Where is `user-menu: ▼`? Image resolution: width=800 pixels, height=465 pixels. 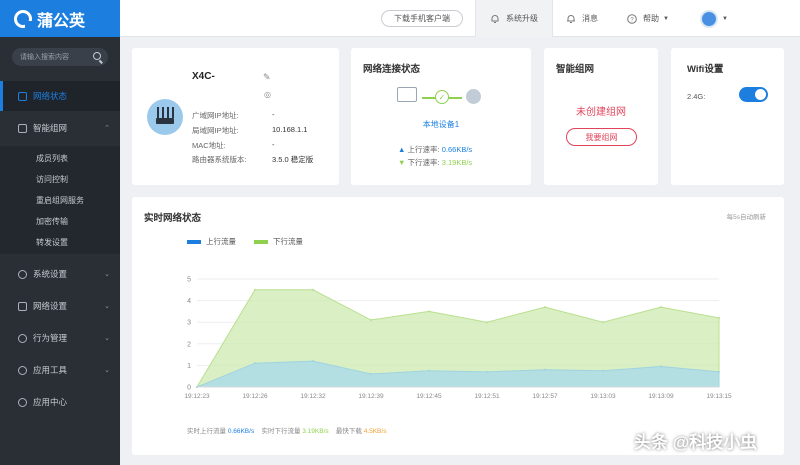 user-menu: ▼ is located at coordinates (714, 18).